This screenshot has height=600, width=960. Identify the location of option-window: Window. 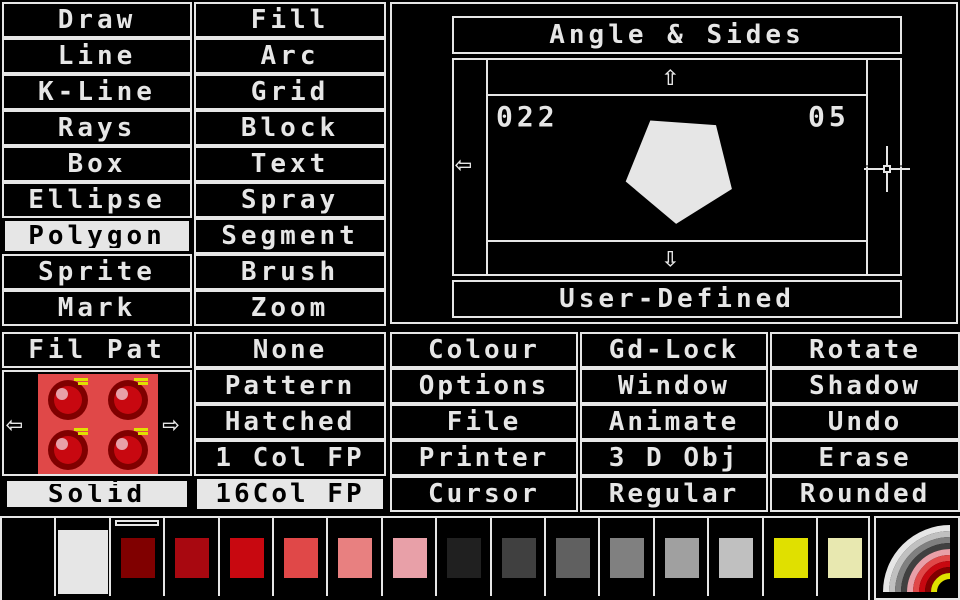
(674, 386).